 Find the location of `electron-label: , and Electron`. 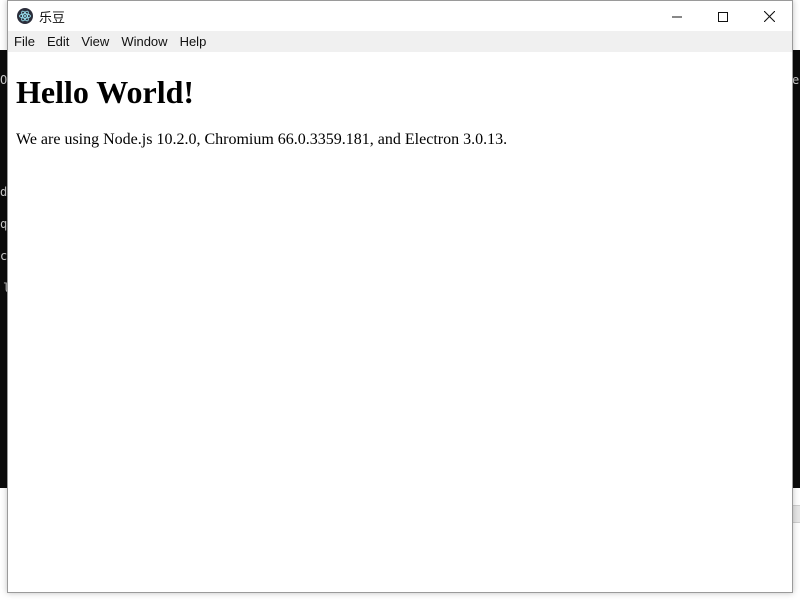

electron-label: , and Electron is located at coordinates (416, 139).